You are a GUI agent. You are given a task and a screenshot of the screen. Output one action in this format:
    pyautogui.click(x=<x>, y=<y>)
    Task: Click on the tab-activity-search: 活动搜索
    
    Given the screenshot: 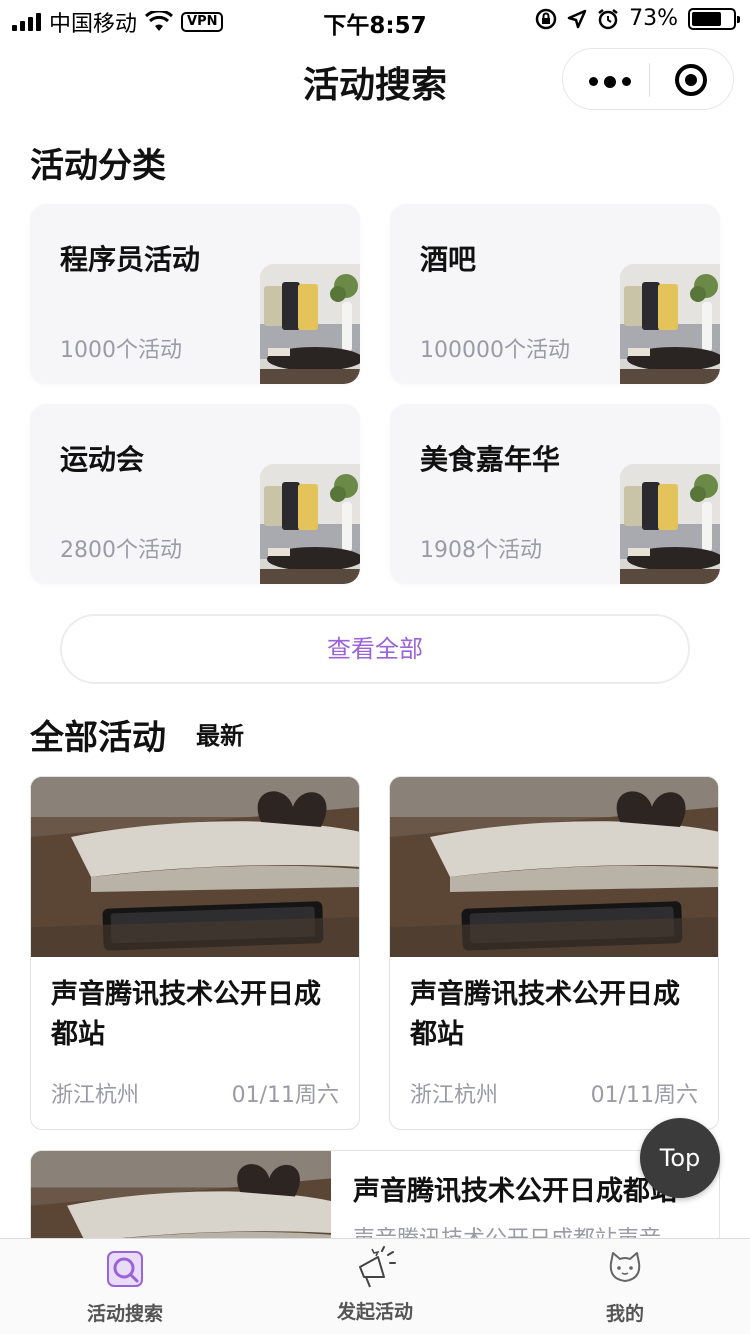 What is the action you would take?
    pyautogui.click(x=125, y=1287)
    